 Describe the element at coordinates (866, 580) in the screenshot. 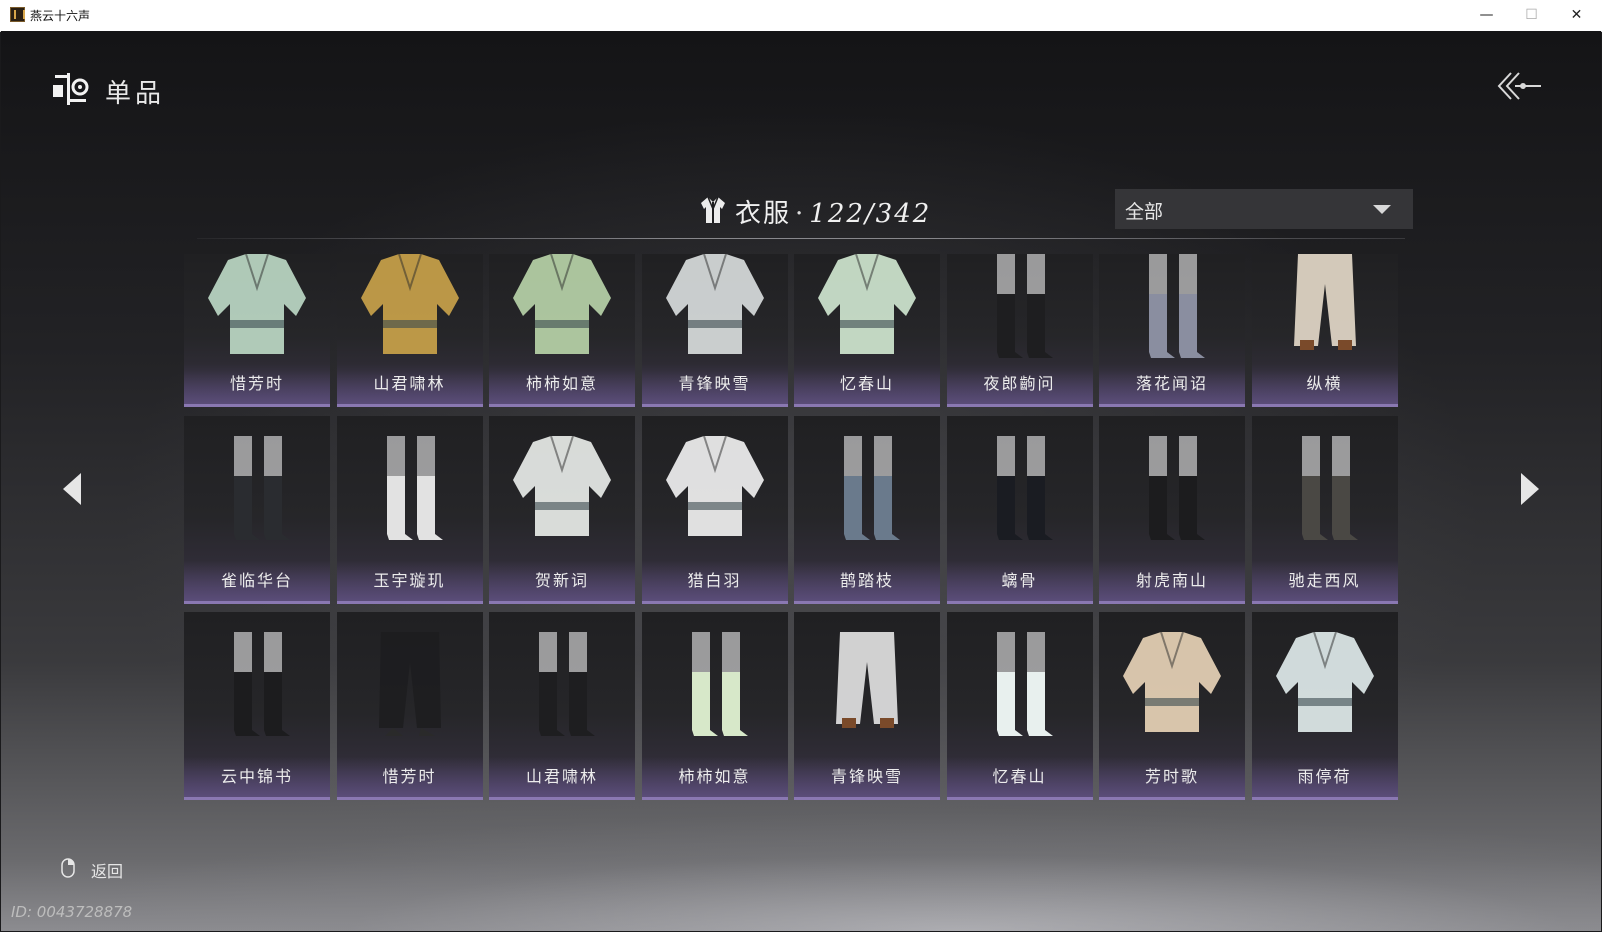

I see `outfit-name: 鹊踏枝` at that location.